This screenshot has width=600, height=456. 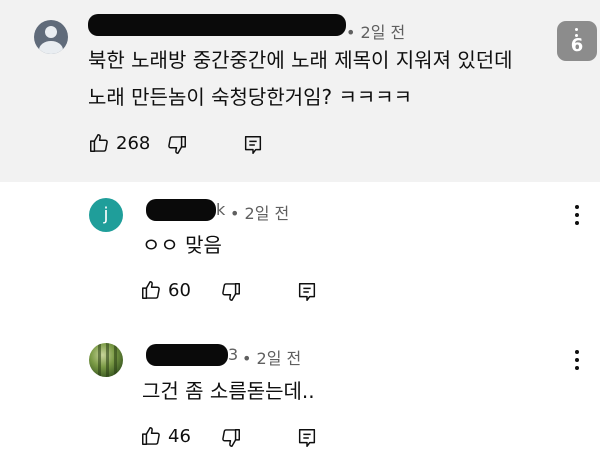 What do you see at coordinates (179, 290) in the screenshot?
I see `like-count: 60` at bounding box center [179, 290].